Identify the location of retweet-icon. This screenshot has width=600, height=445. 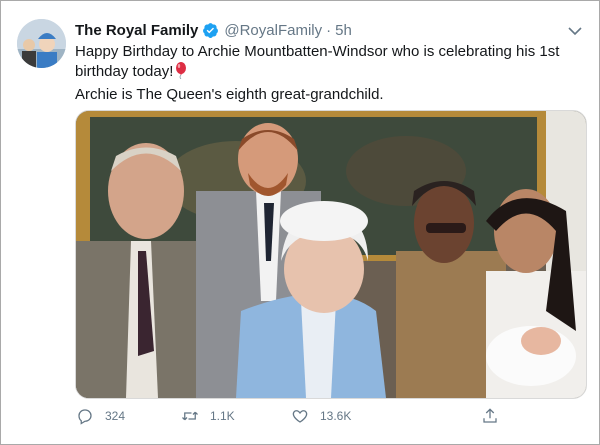
(190, 416).